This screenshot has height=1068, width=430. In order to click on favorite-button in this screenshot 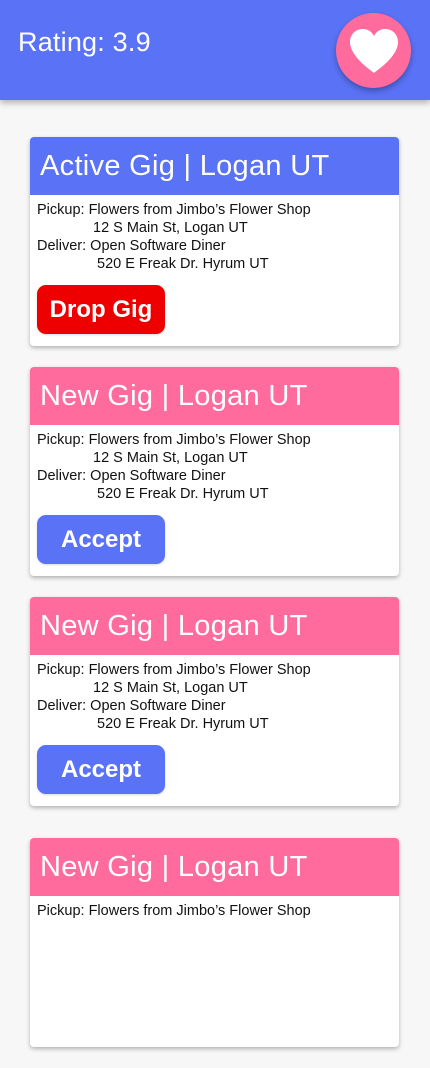, I will do `click(373, 50)`.